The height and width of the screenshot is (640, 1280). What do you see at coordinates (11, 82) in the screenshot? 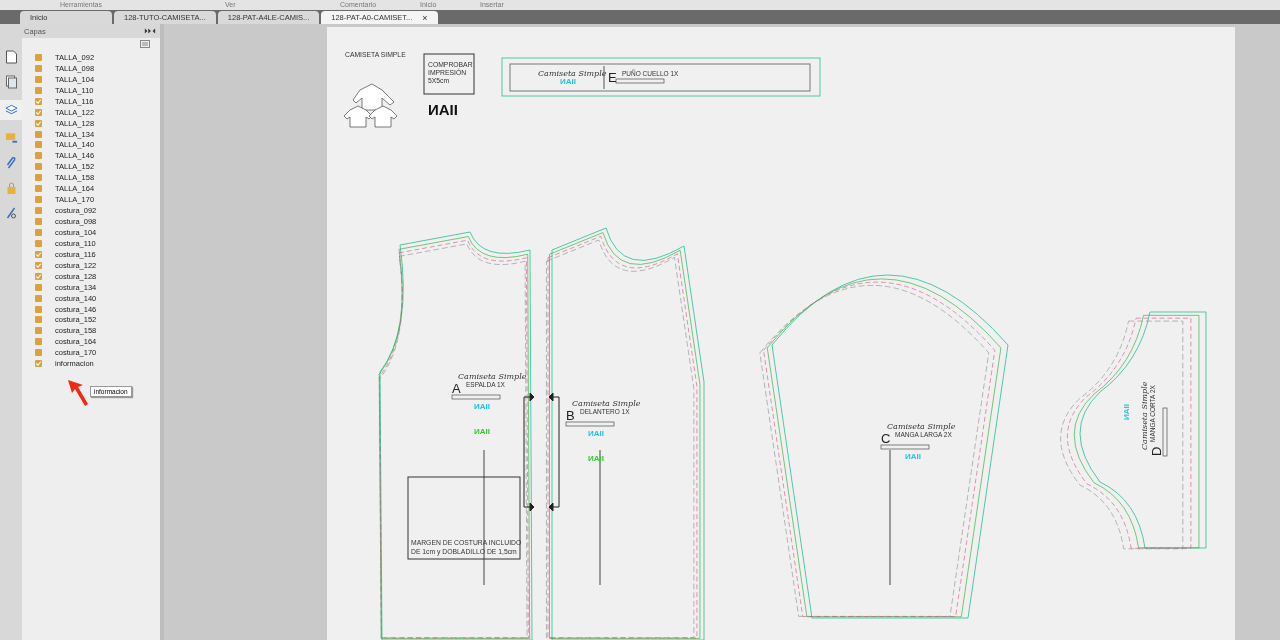
I see `pages-icon` at bounding box center [11, 82].